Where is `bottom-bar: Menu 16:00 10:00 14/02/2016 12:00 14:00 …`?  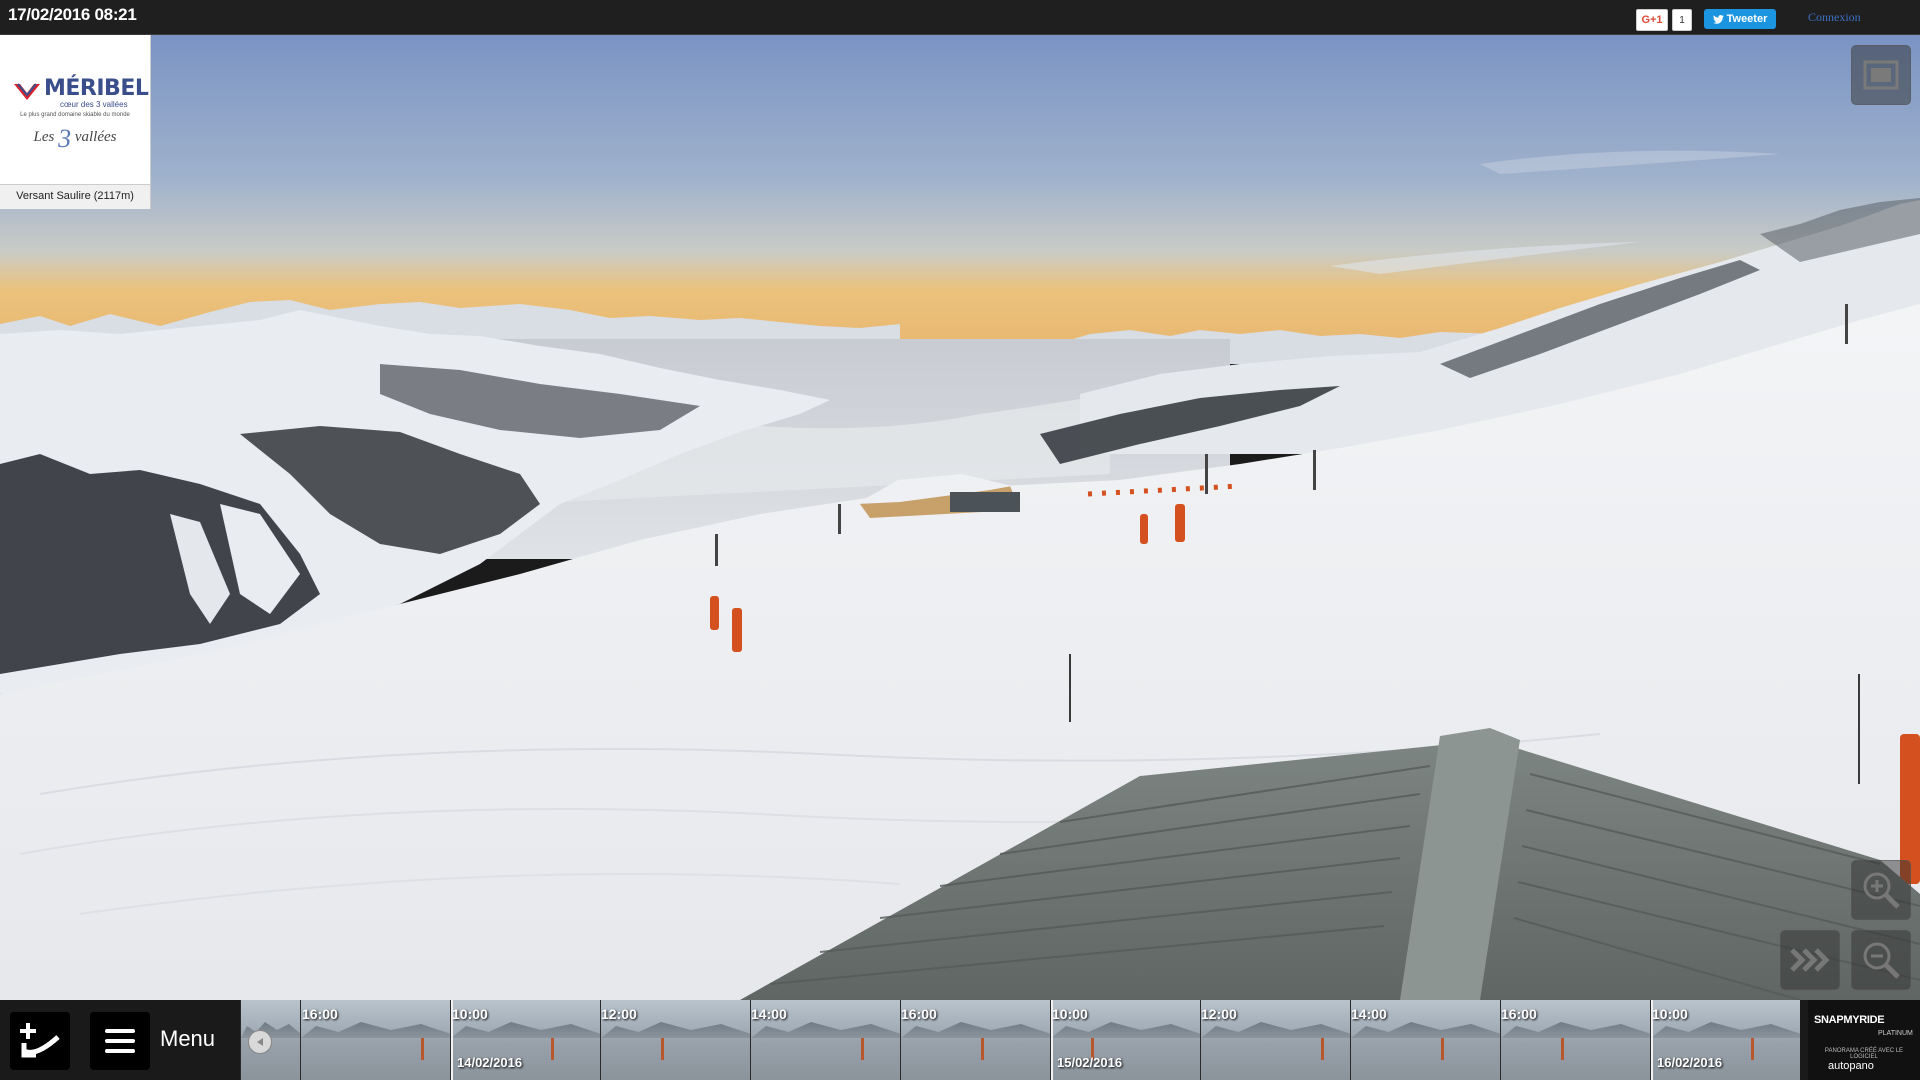
bottom-bar: Menu 16:00 10:00 14/02/2016 12:00 14:00 … is located at coordinates (960, 1040).